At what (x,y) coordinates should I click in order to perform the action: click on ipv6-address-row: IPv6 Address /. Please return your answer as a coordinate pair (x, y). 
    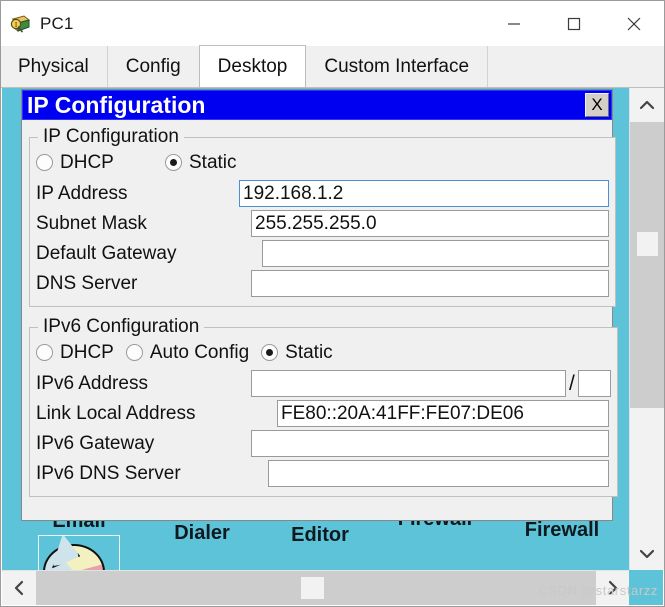
    Looking at the image, I should click on (323, 383).